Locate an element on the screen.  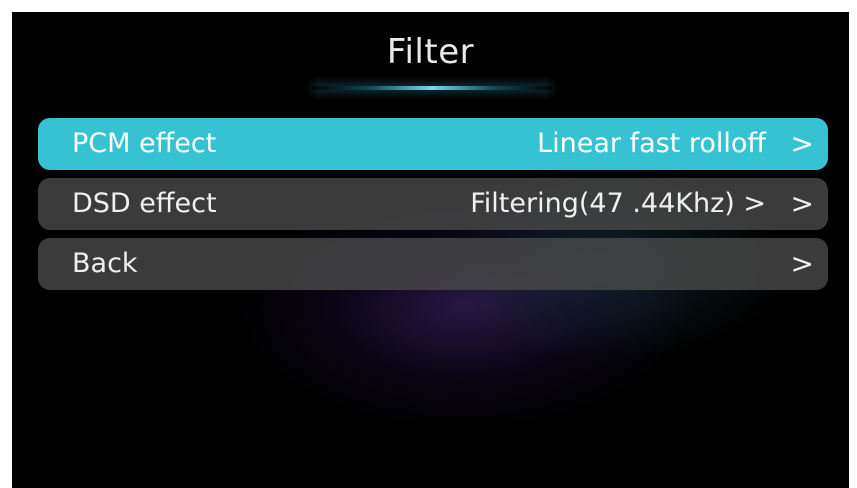
menu-item-value: Linear fast rolloff is located at coordinates (651, 143).